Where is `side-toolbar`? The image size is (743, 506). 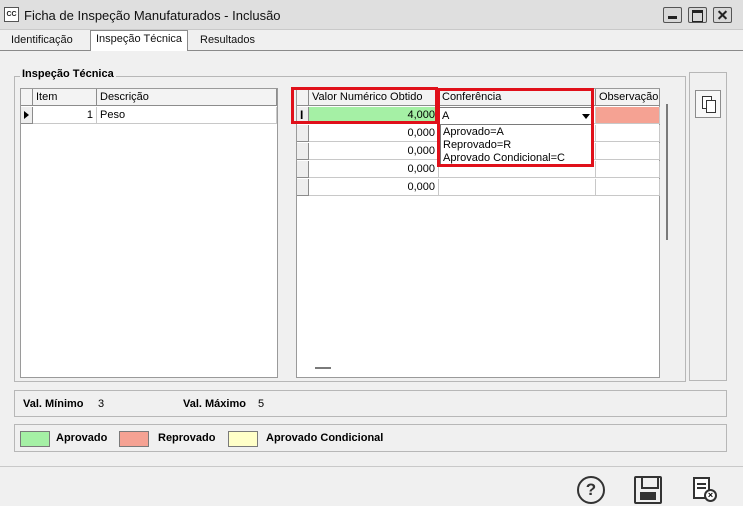 side-toolbar is located at coordinates (708, 226).